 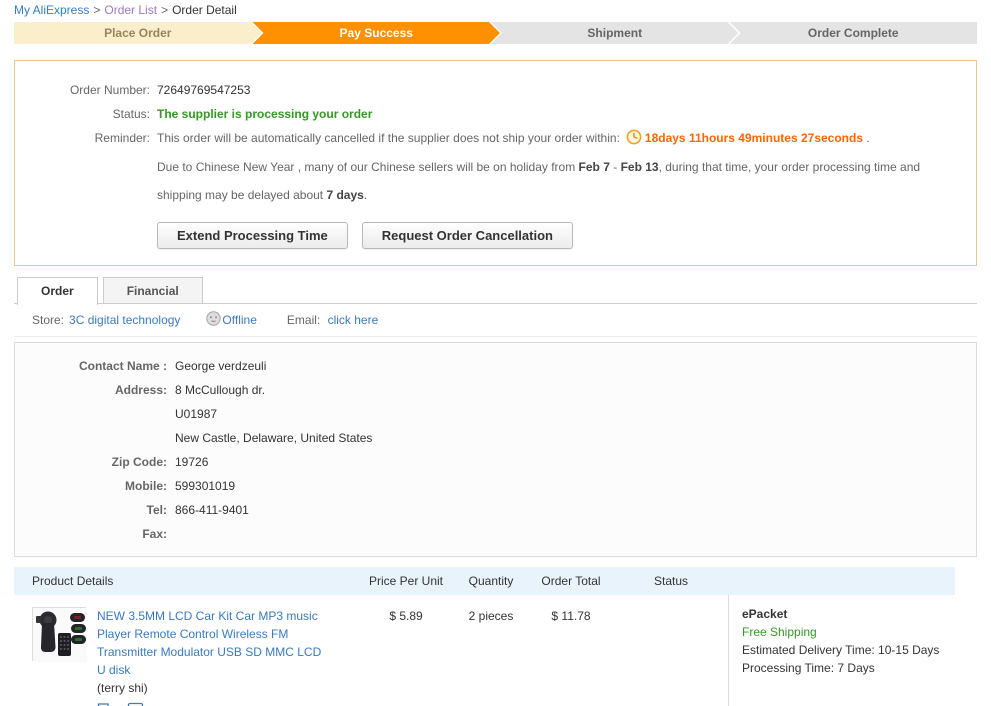 What do you see at coordinates (131, 114) in the screenshot?
I see `status-label: Status:` at bounding box center [131, 114].